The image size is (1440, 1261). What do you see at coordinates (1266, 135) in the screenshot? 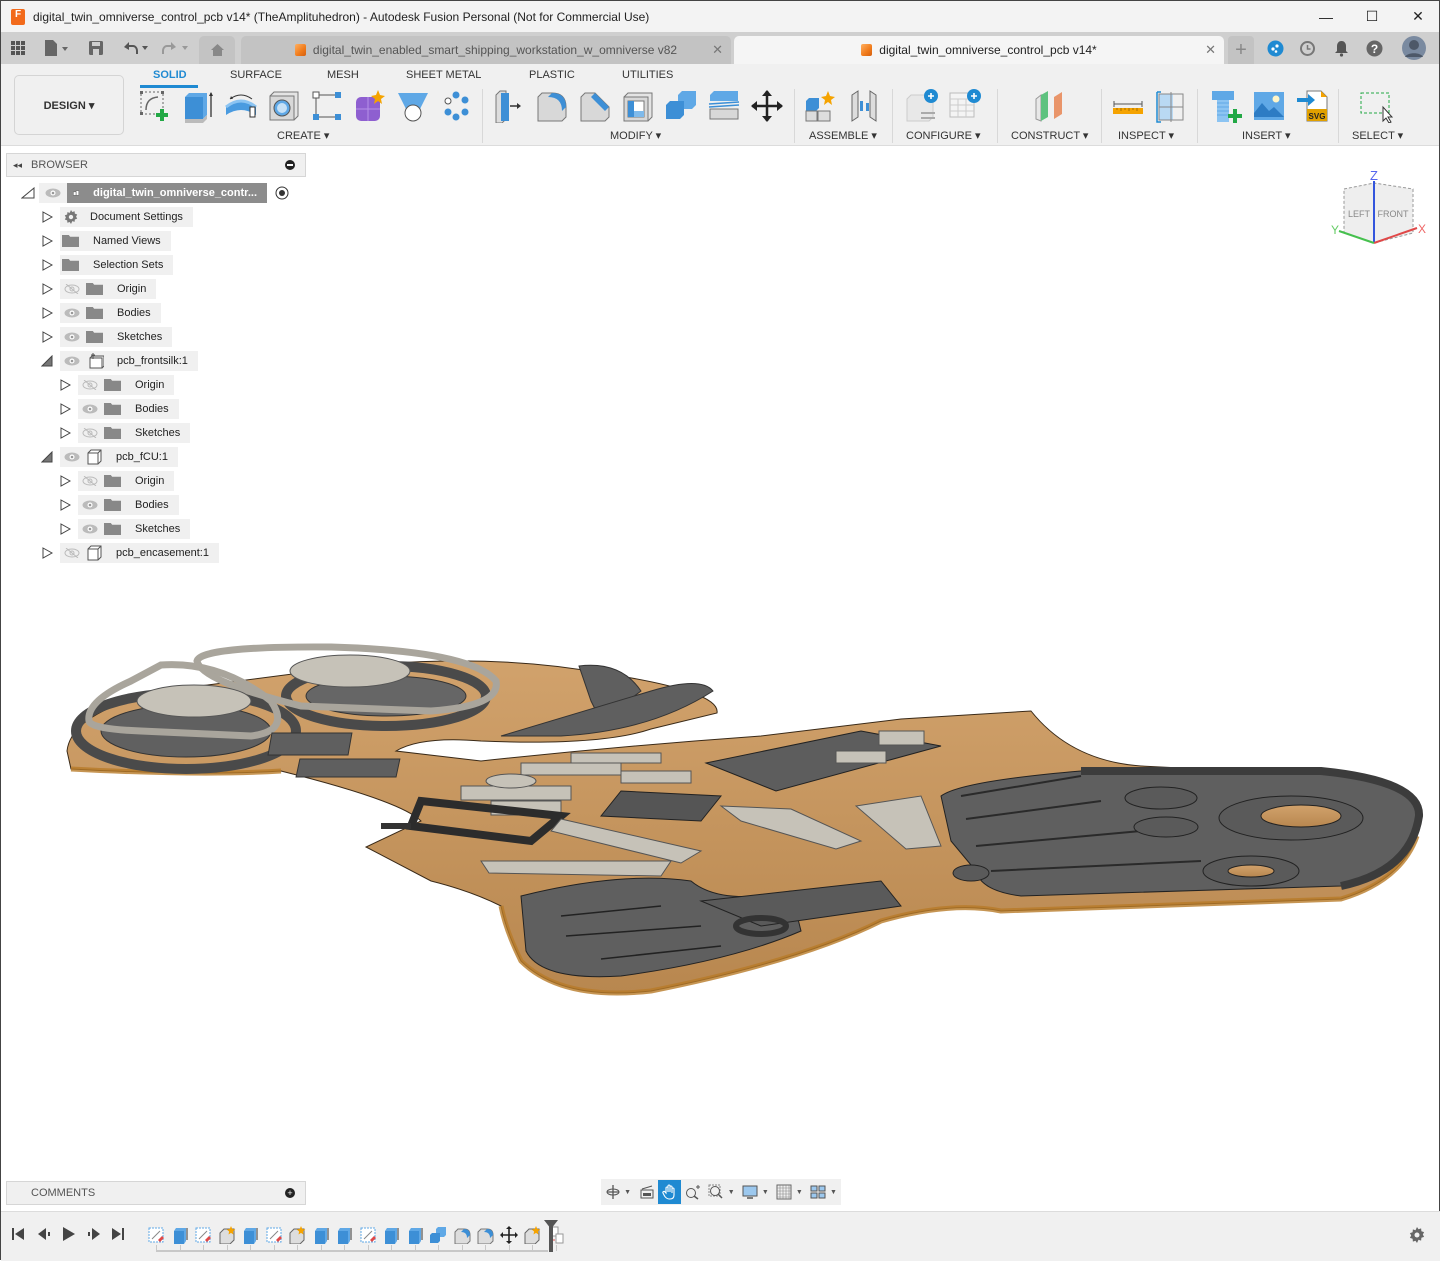
I see `insert-menu: INSERT ▾` at bounding box center [1266, 135].